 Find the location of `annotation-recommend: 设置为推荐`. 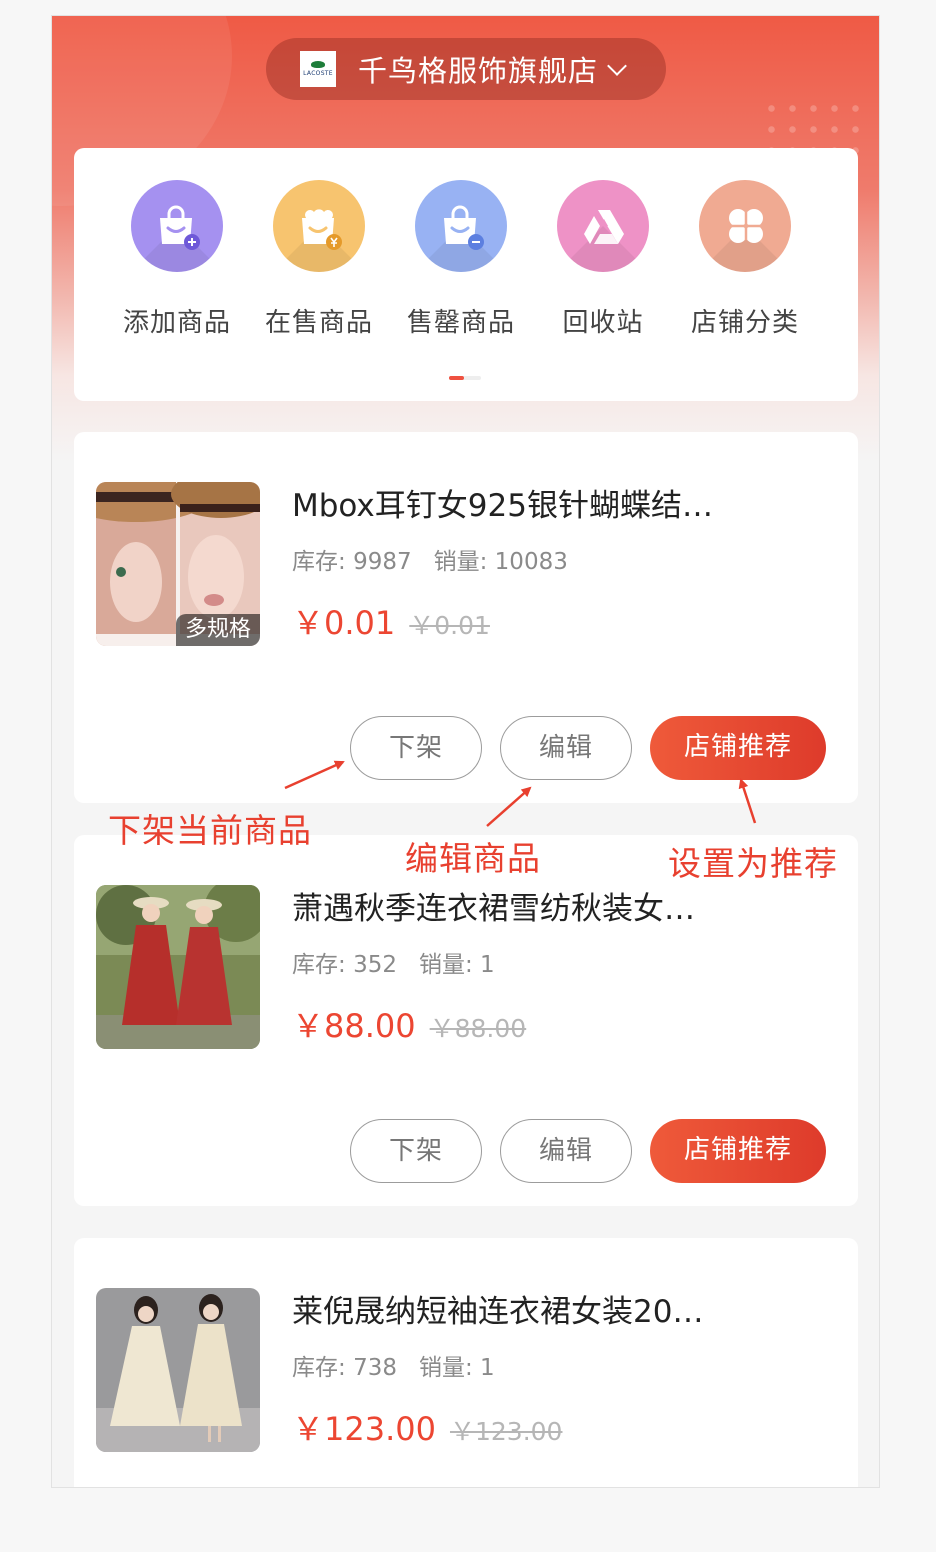

annotation-recommend: 设置为推荐 is located at coordinates (753, 863).